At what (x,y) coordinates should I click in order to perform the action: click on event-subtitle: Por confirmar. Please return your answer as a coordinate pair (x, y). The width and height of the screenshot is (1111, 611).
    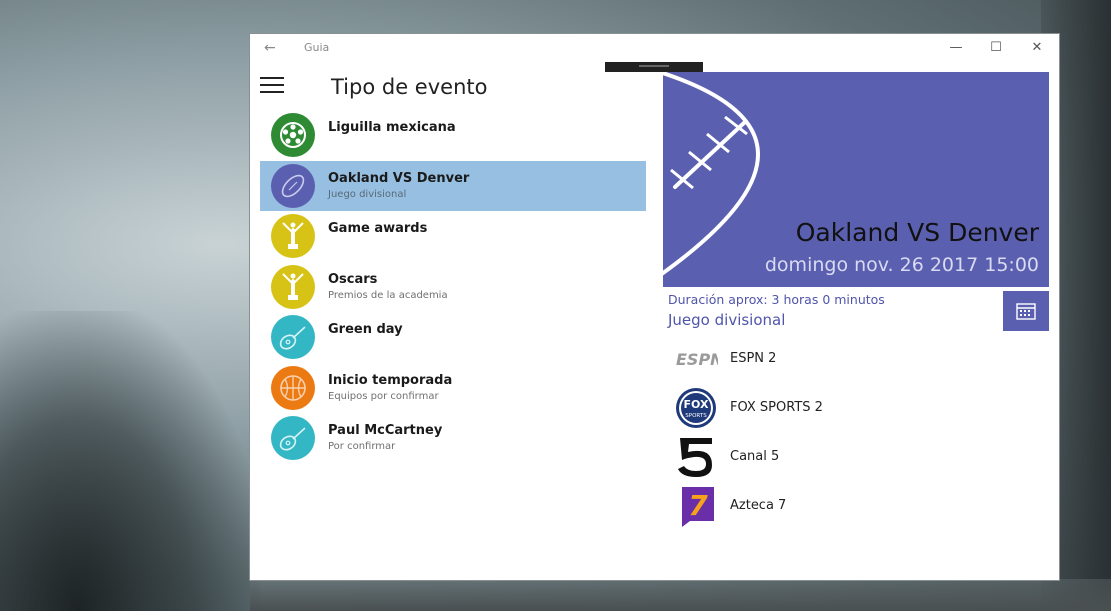
    Looking at the image, I should click on (362, 446).